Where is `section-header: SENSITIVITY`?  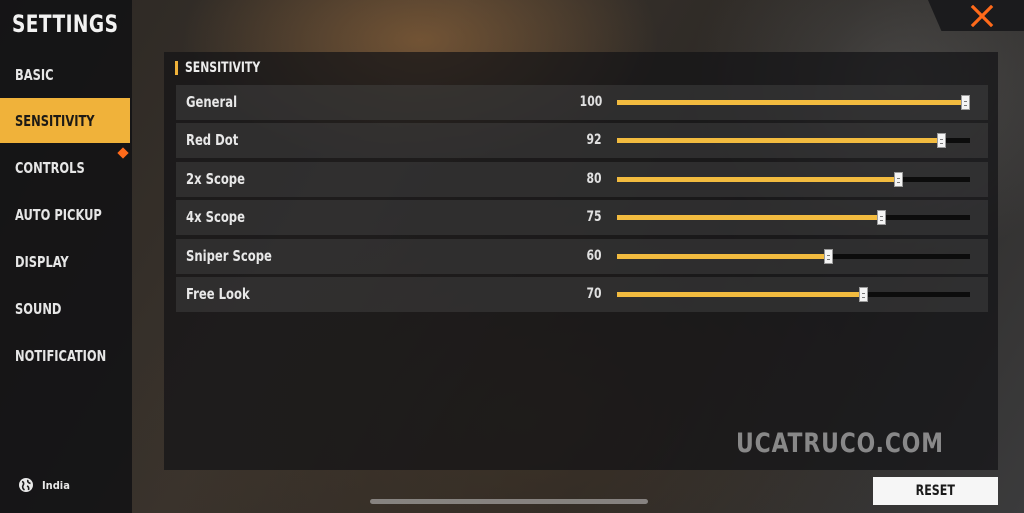 section-header: SENSITIVITY is located at coordinates (223, 68).